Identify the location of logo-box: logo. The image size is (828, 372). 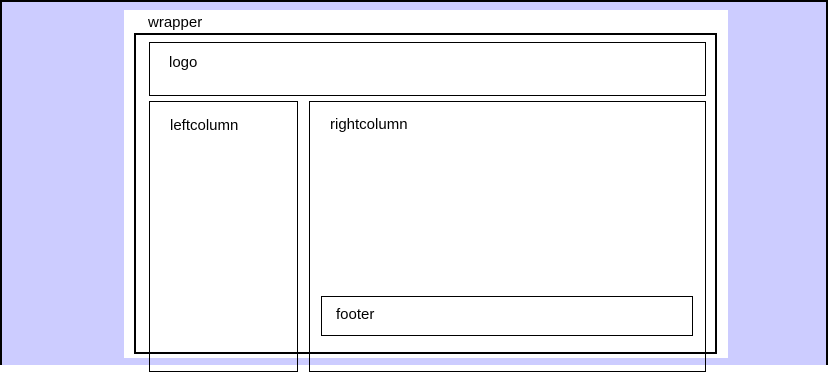
(427, 69).